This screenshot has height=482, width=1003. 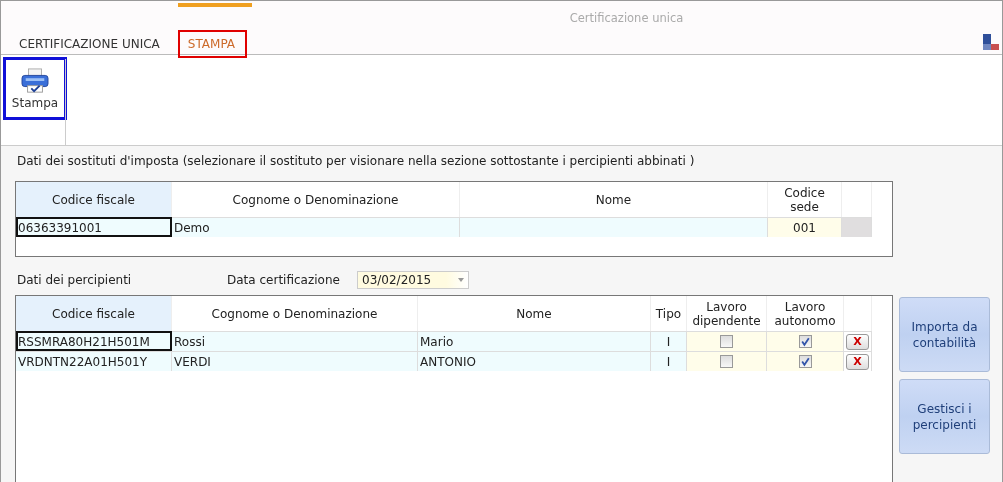 I want to click on section-caption: Dati dei sostituti d'imposta (selezionare il sostituto per visionare nella sezione sottostante i percipienti abbinati ), so click(x=356, y=161).